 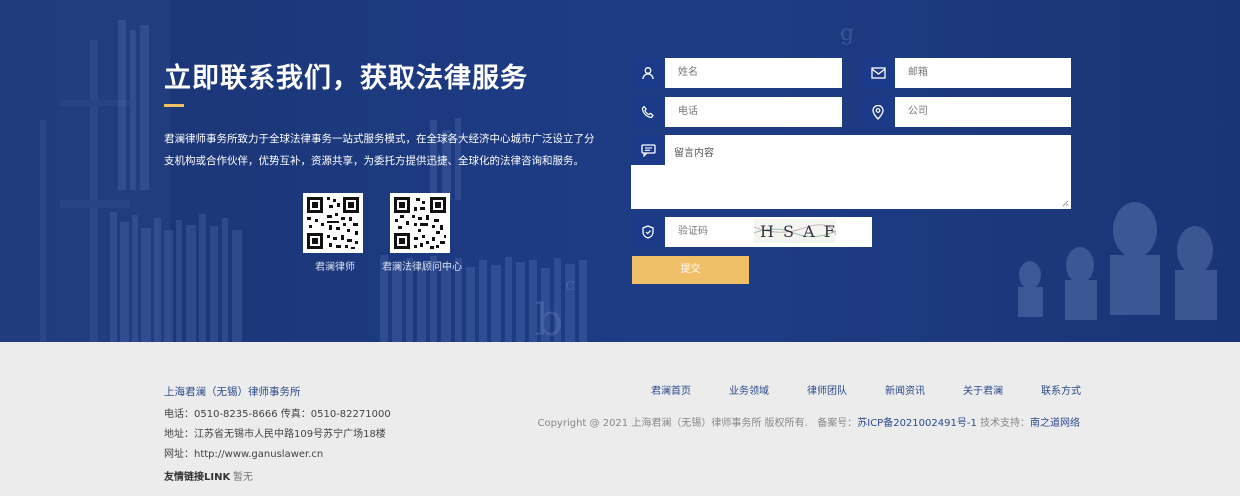 What do you see at coordinates (917, 423) in the screenshot?
I see `icp-link: 苏ICP备2021002491号-1` at bounding box center [917, 423].